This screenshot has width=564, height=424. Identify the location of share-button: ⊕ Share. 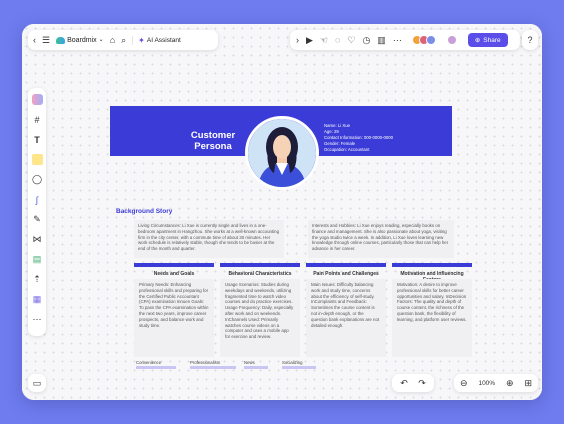
(487, 40).